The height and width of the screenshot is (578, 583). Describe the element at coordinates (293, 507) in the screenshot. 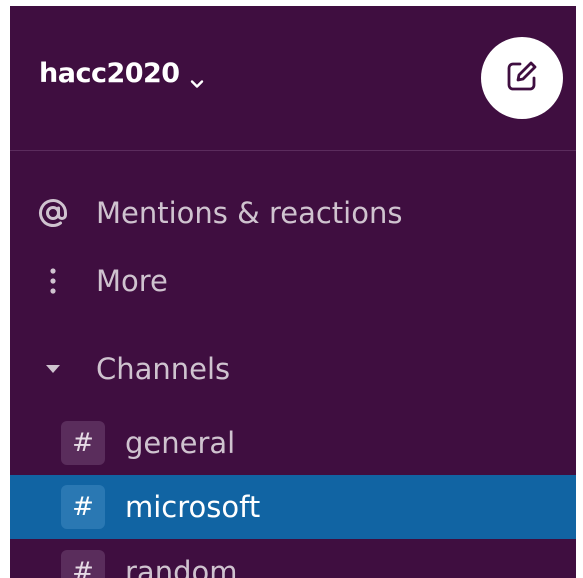

I see `channel-item-microsoft: # microsoft` at that location.